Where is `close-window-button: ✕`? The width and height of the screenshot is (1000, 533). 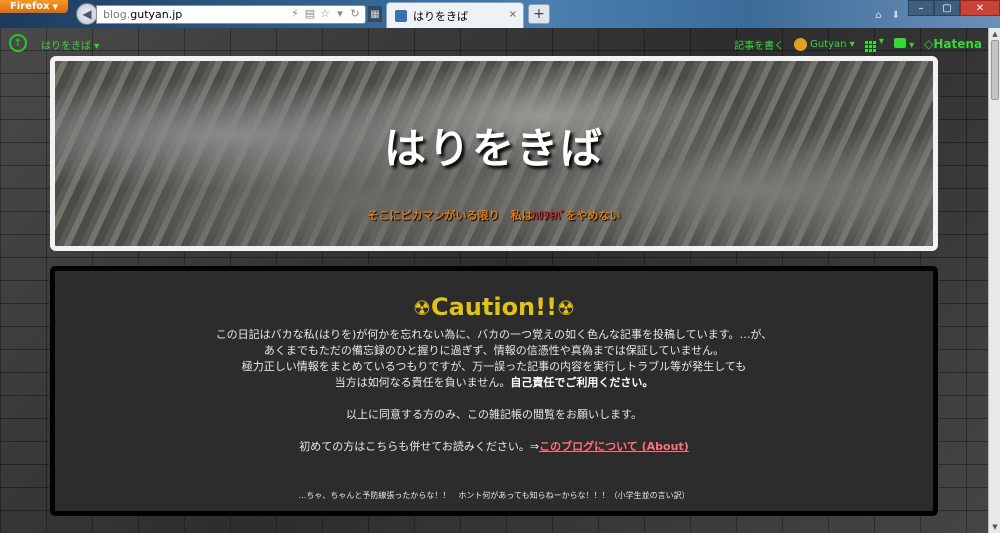 close-window-button: ✕ is located at coordinates (980, 8).